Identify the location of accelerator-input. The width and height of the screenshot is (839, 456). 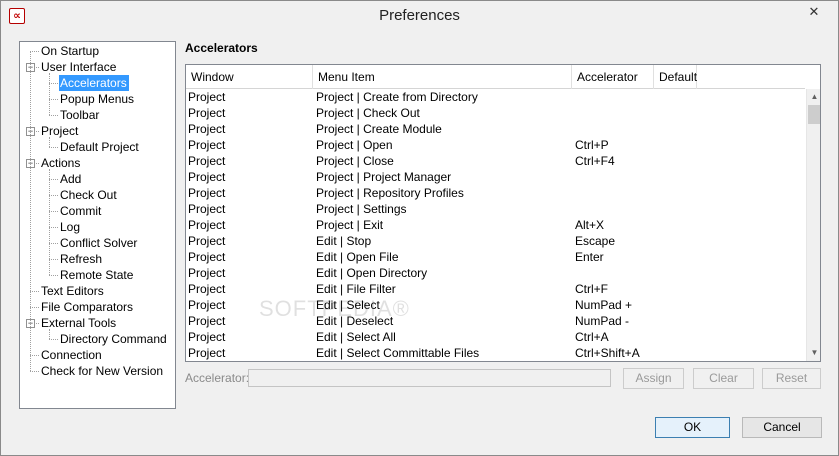
(429, 378).